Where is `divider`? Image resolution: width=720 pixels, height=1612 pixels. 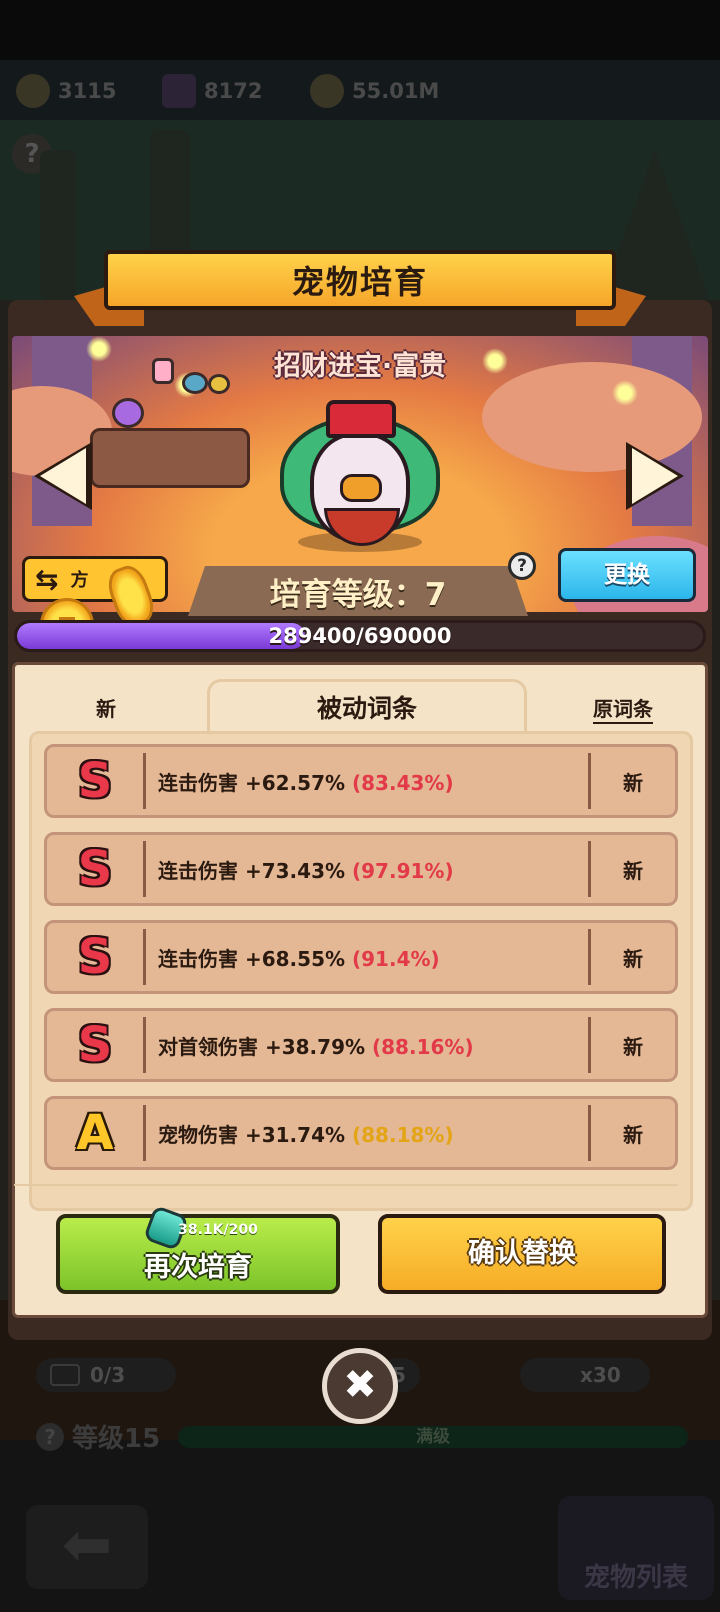
divider is located at coordinates (346, 1185).